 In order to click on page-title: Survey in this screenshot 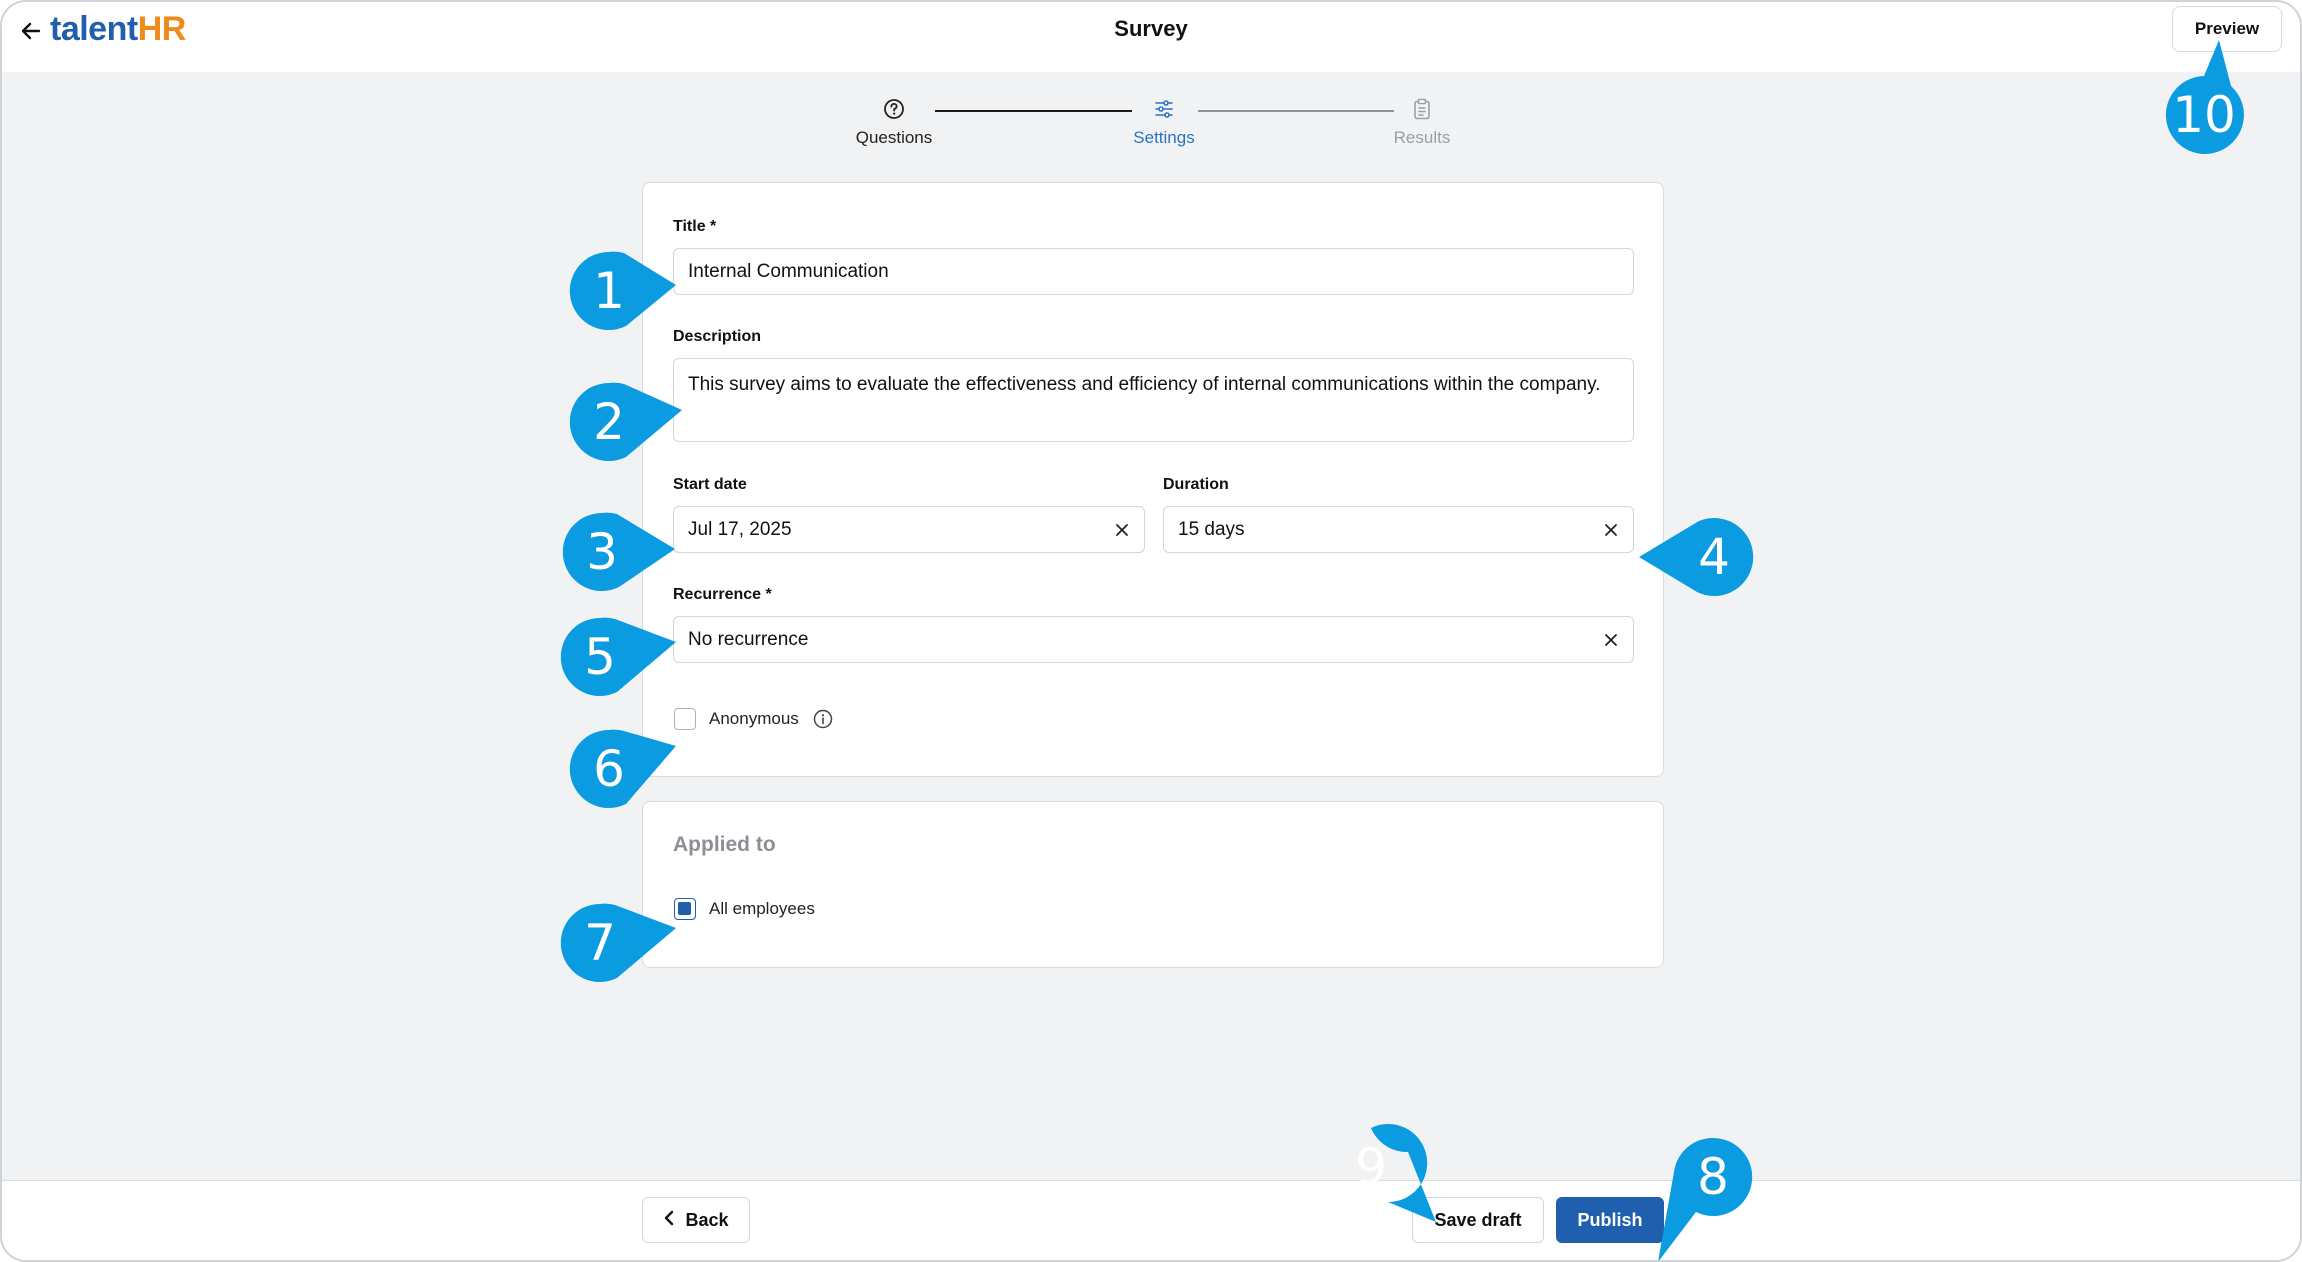, I will do `click(1151, 28)`.